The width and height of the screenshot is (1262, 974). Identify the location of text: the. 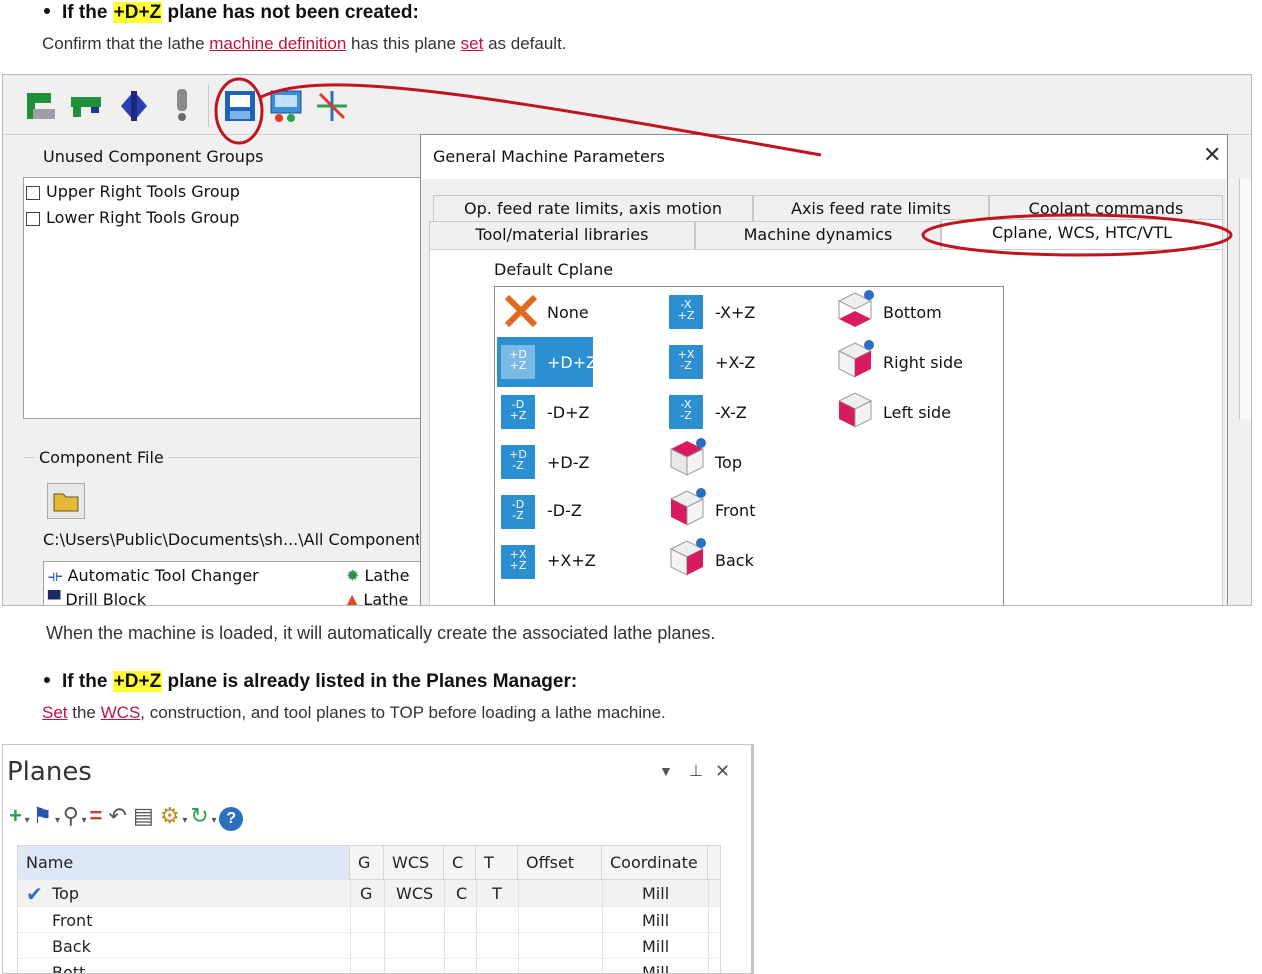
(84, 712).